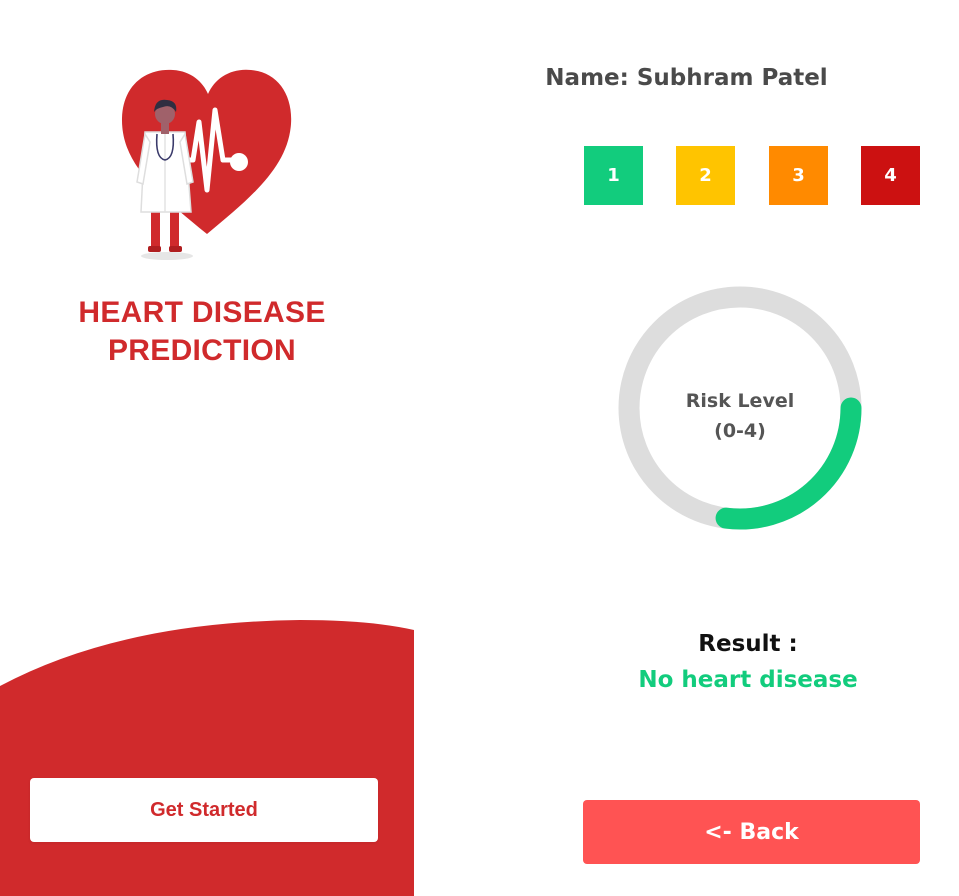  What do you see at coordinates (740, 431) in the screenshot?
I see `gauge-label-line2: (0-4)` at bounding box center [740, 431].